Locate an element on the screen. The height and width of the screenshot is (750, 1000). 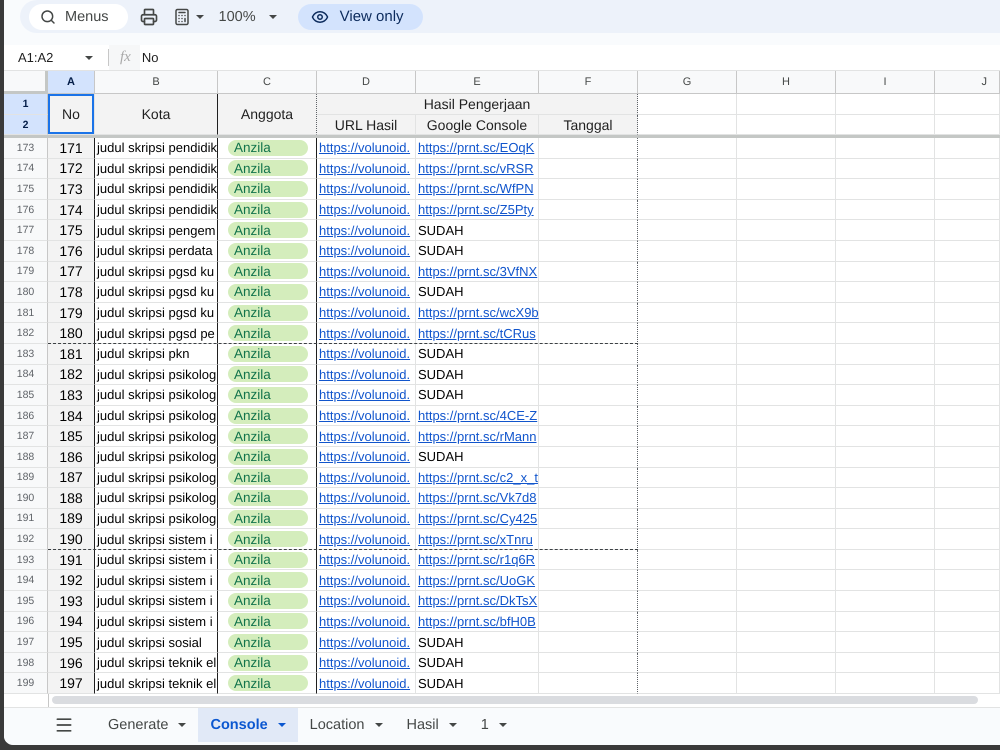
row-header: 196 is located at coordinates (26, 622).